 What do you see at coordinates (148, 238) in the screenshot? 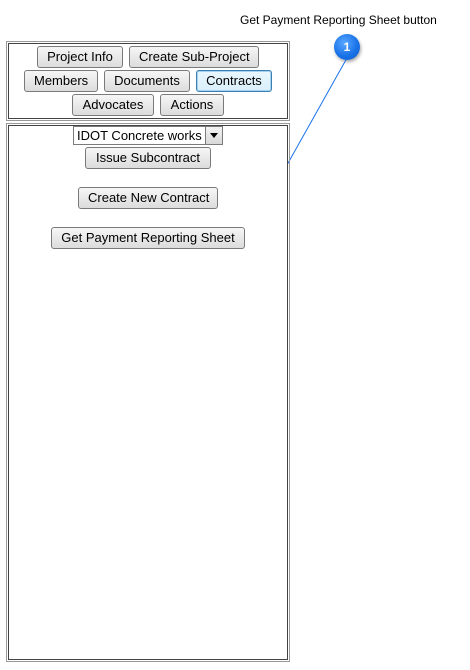
I see `get-payment-reporting-sheet-button: Get Payment Reporting Sheet` at bounding box center [148, 238].